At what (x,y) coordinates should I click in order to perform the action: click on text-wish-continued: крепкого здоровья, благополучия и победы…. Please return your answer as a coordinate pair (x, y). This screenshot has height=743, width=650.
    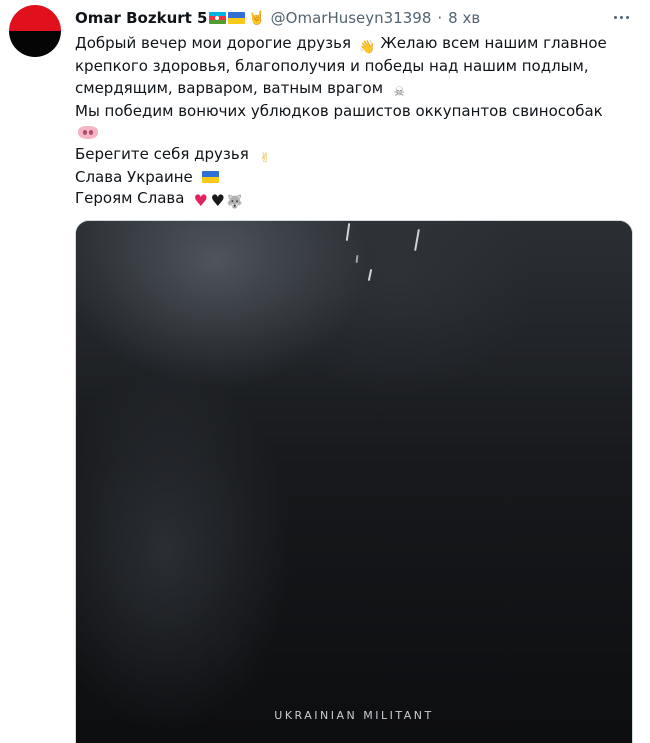
    Looking at the image, I should click on (332, 66).